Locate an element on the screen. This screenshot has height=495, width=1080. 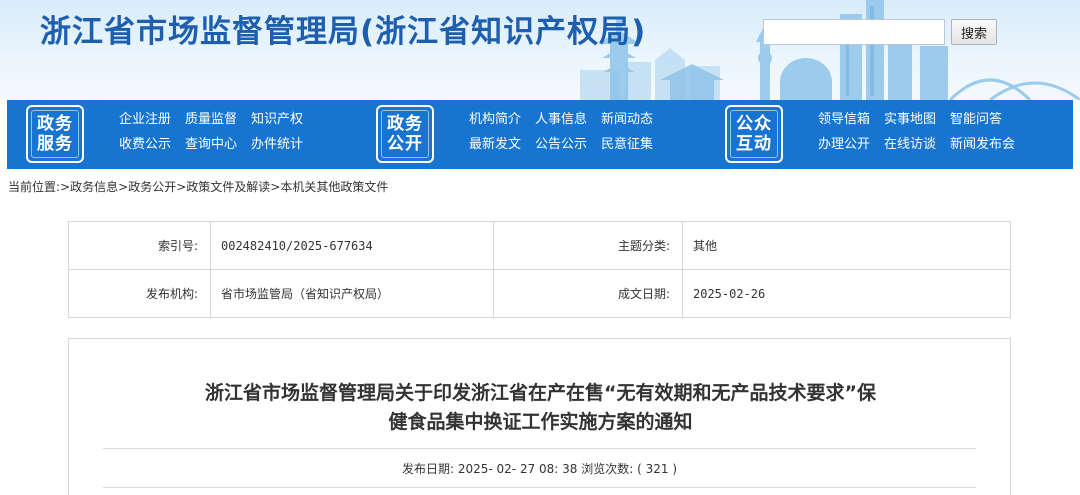
article-title-line1: 浙江省市场监督管理局关于印发浙江省在产在售“无有效期和无产品技术要求”保 is located at coordinates (540, 393).